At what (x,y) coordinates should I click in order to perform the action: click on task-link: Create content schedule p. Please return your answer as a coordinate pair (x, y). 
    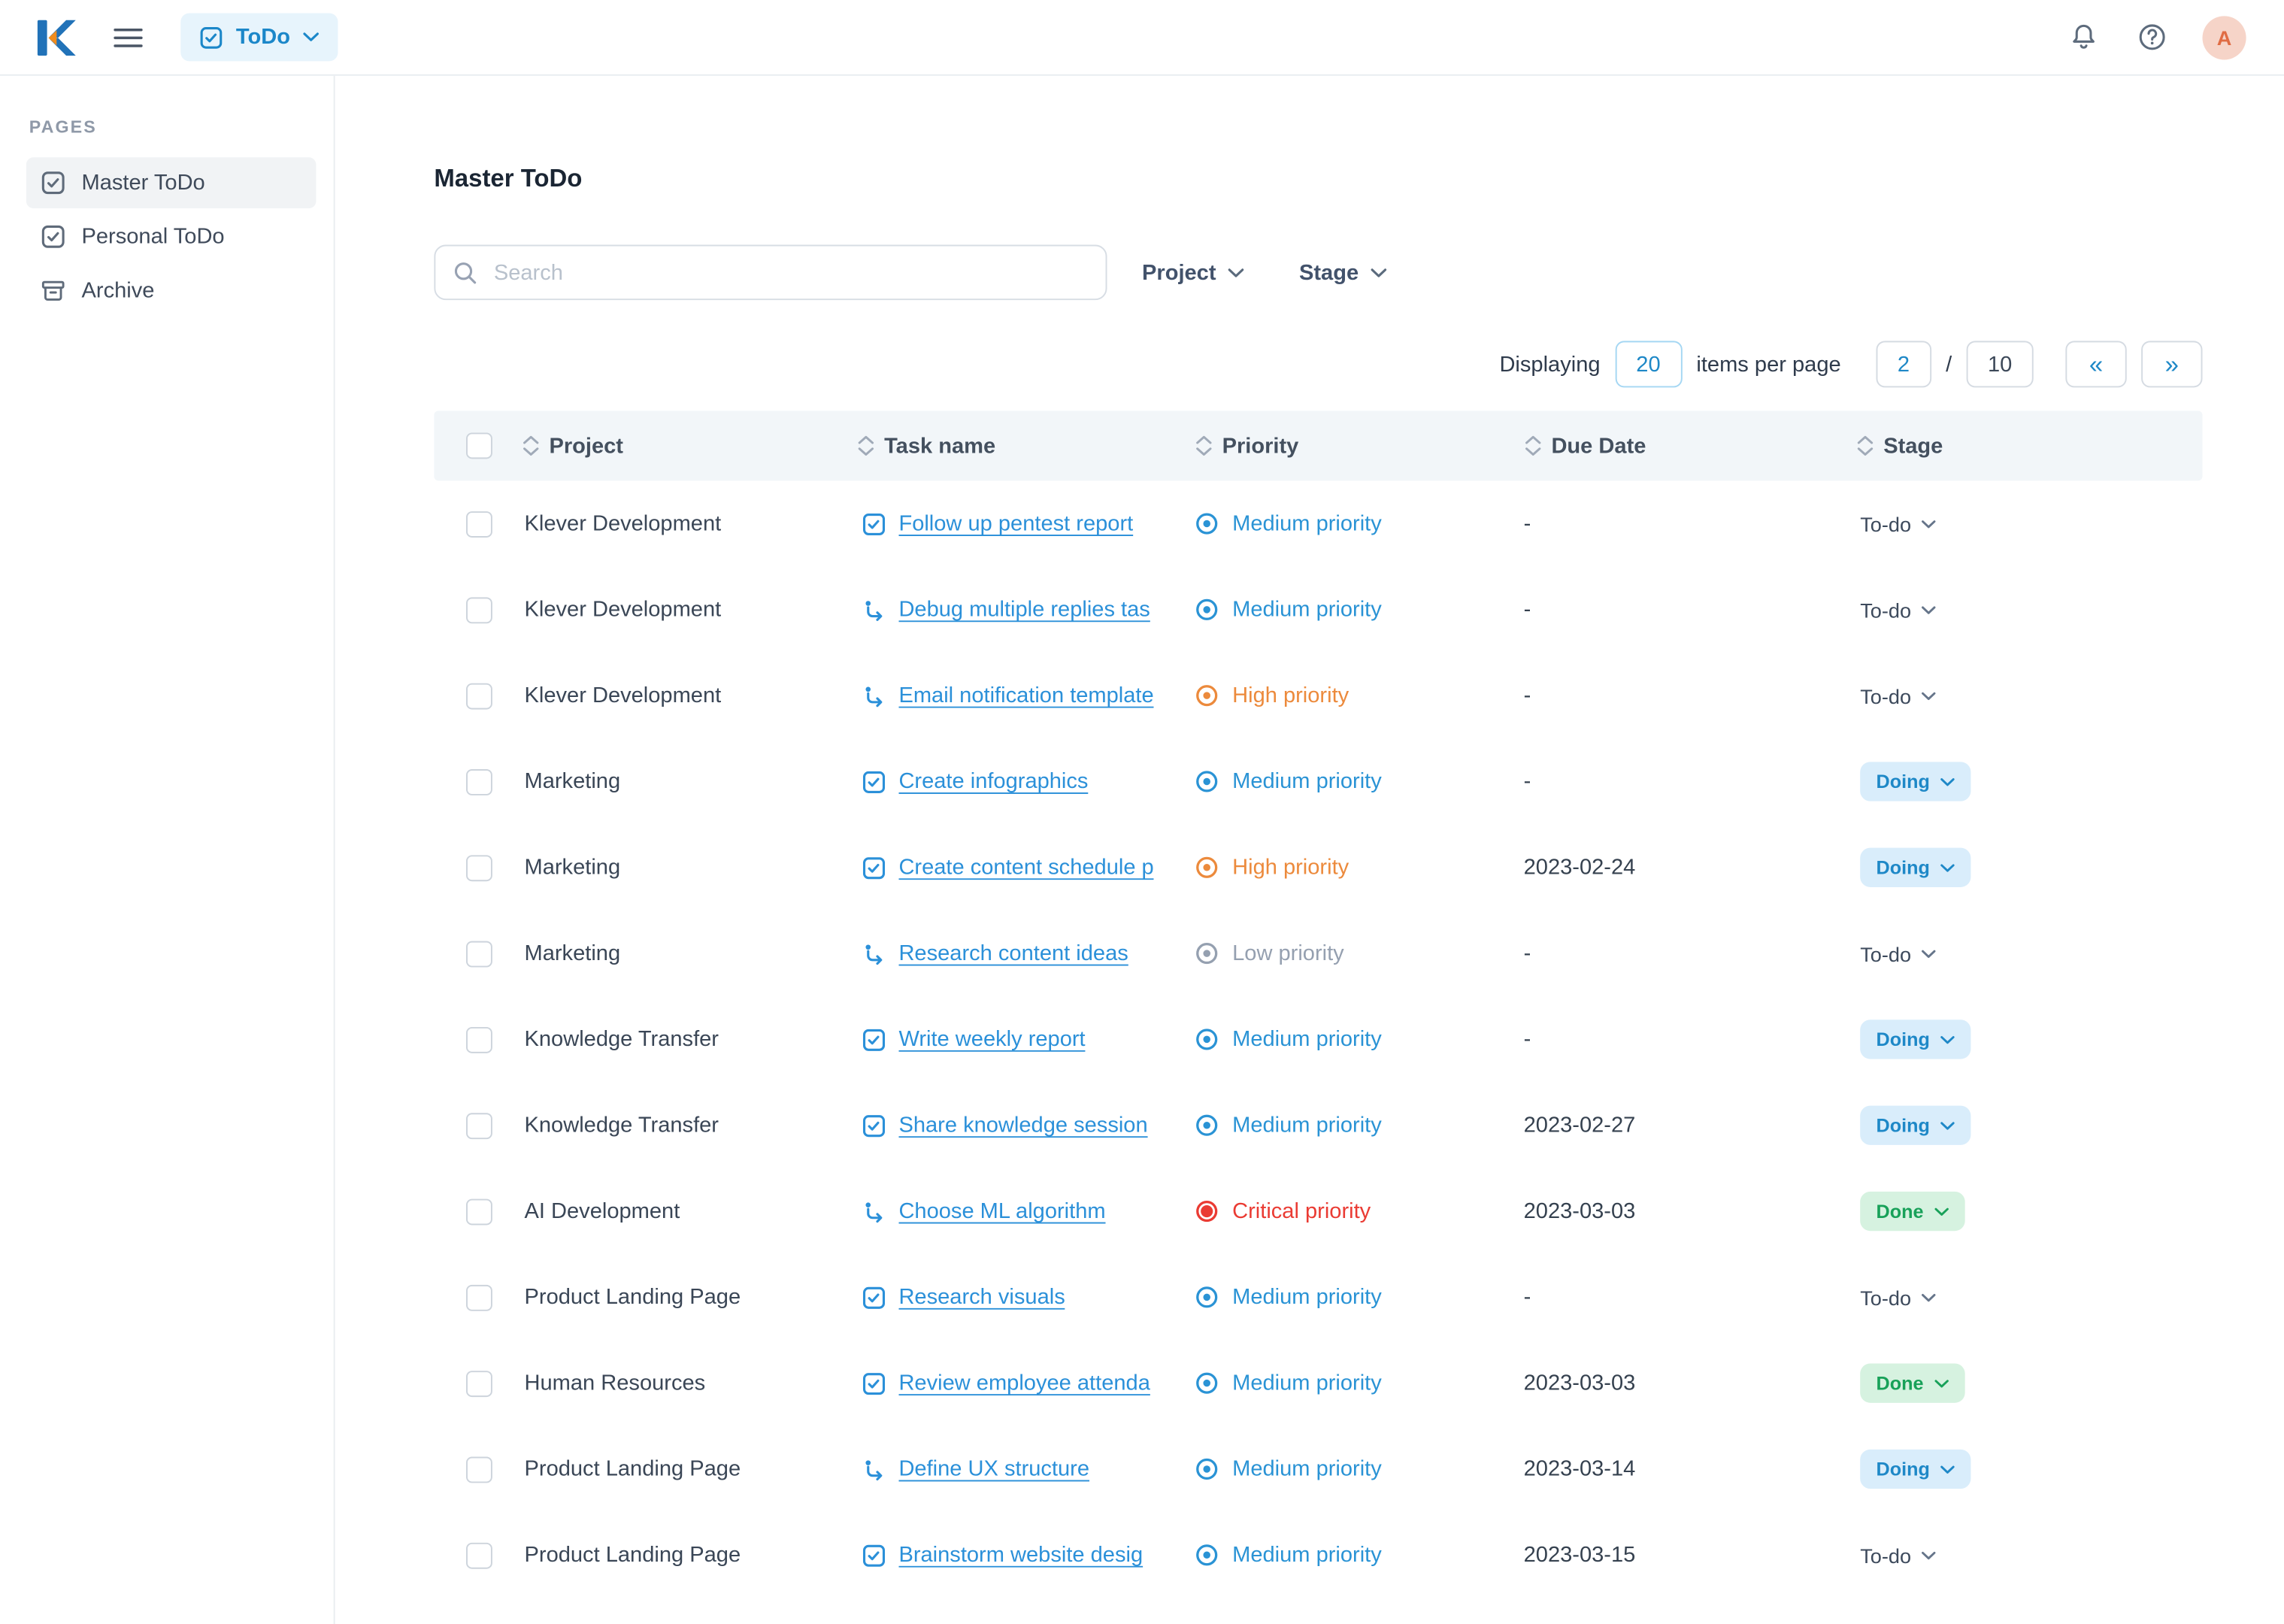
    Looking at the image, I should click on (1025, 867).